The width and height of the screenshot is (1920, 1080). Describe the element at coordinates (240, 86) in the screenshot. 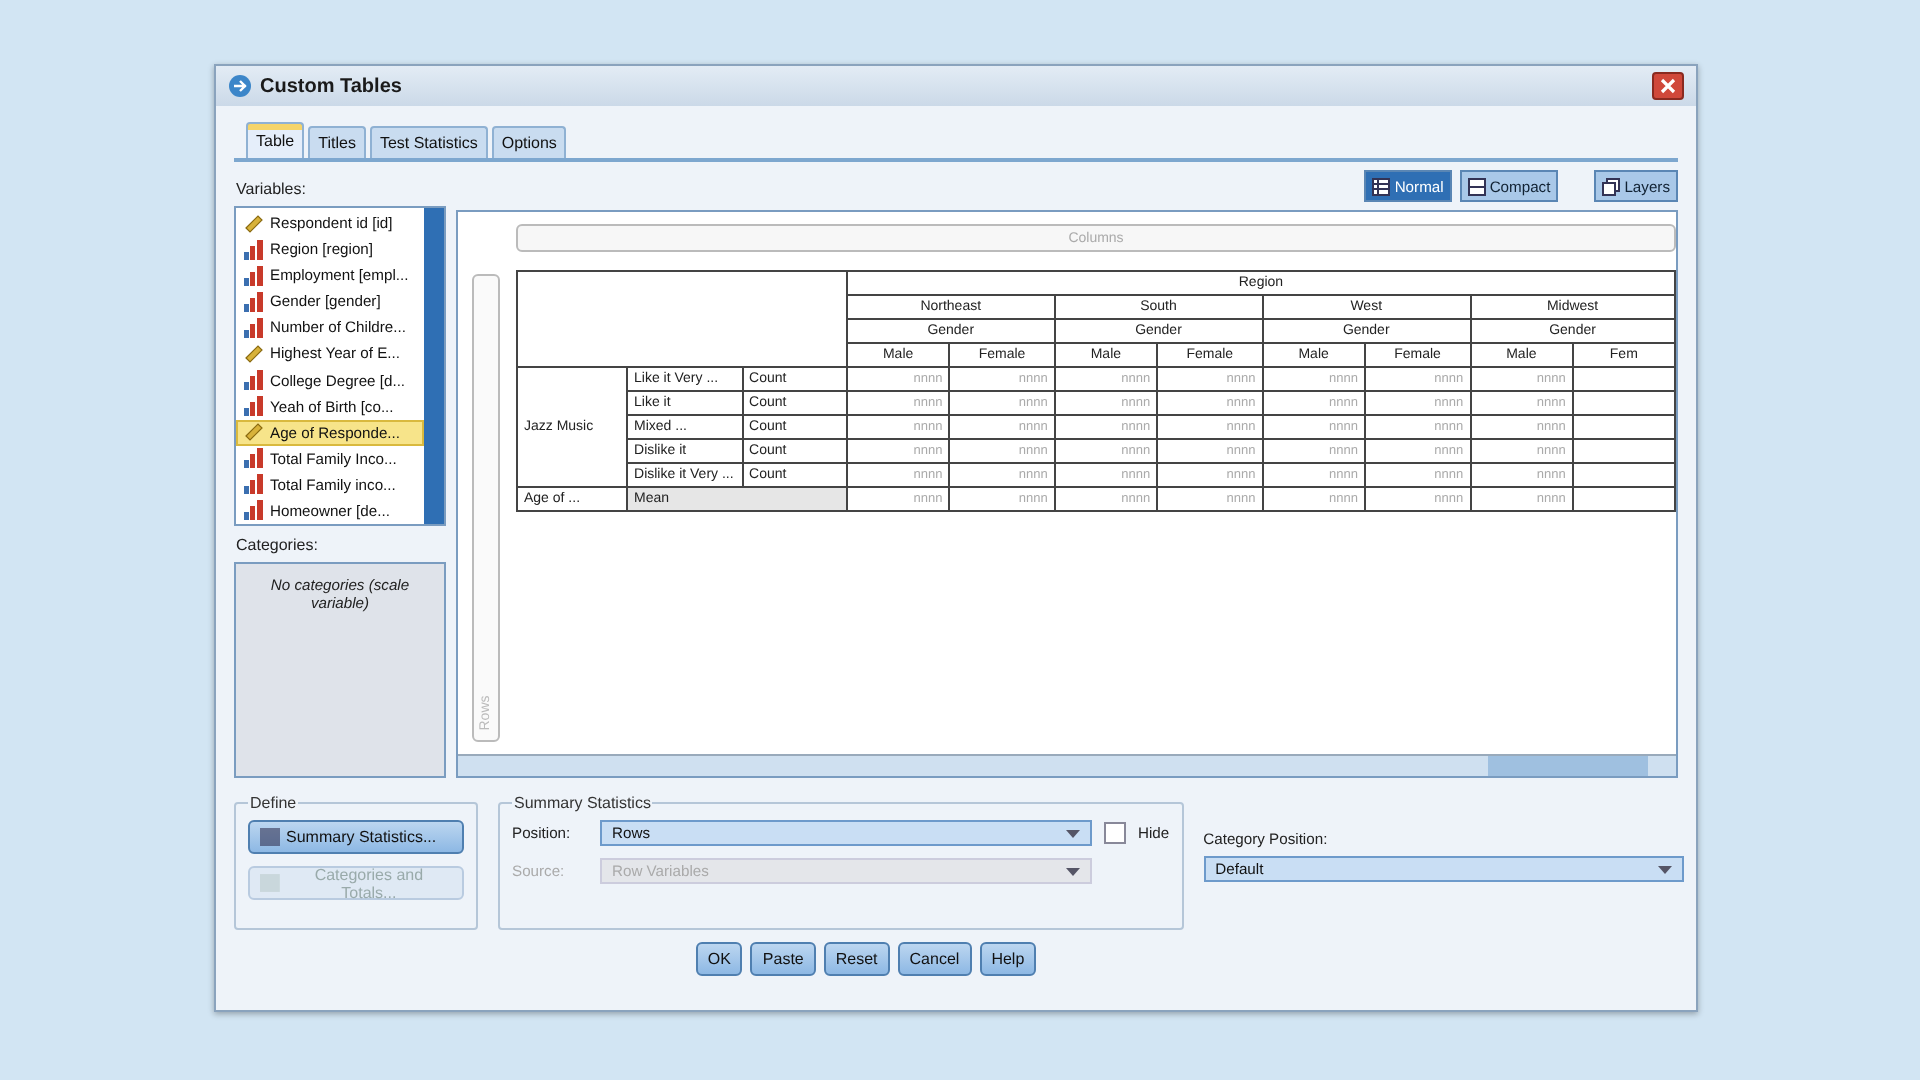

I see `app-icon` at that location.